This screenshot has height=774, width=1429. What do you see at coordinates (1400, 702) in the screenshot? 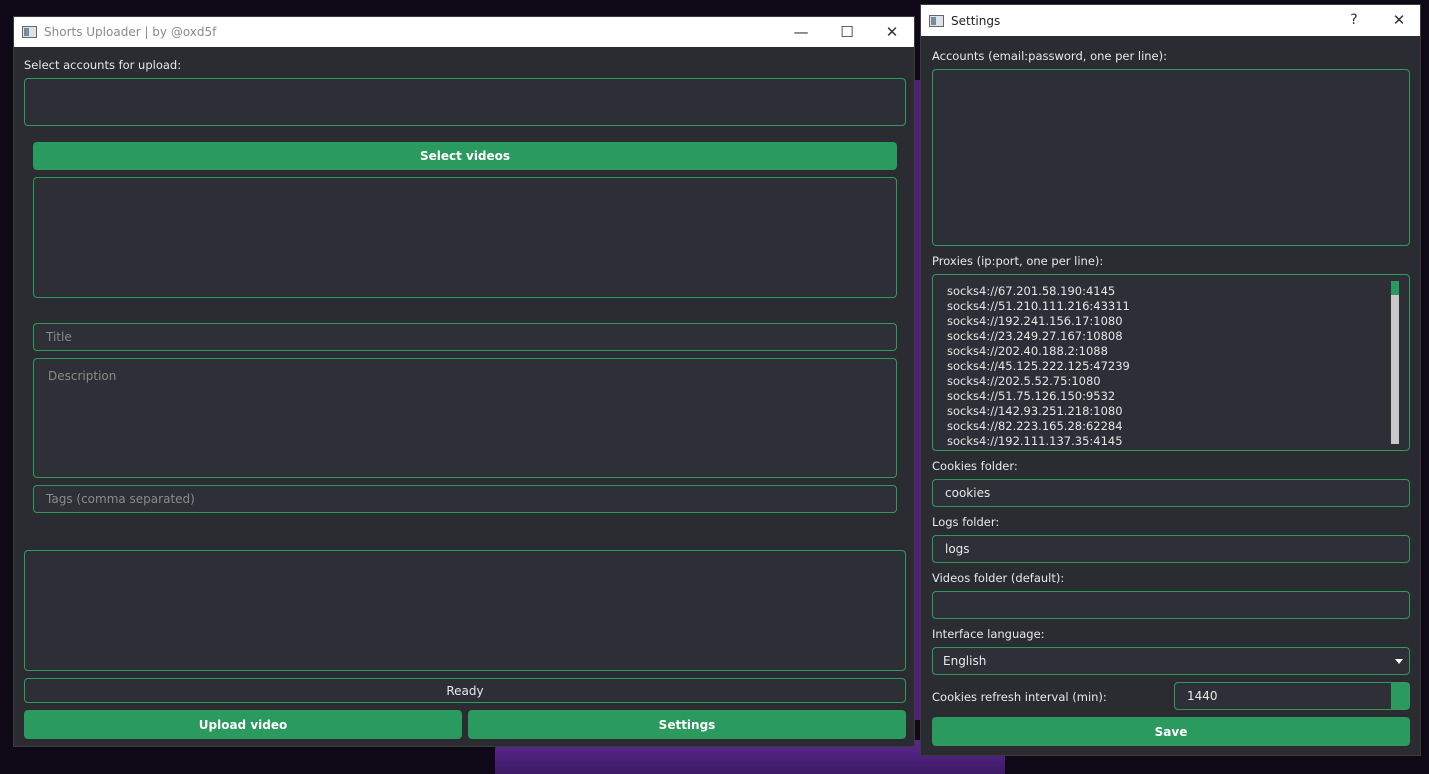
I see `spin-down-button` at bounding box center [1400, 702].